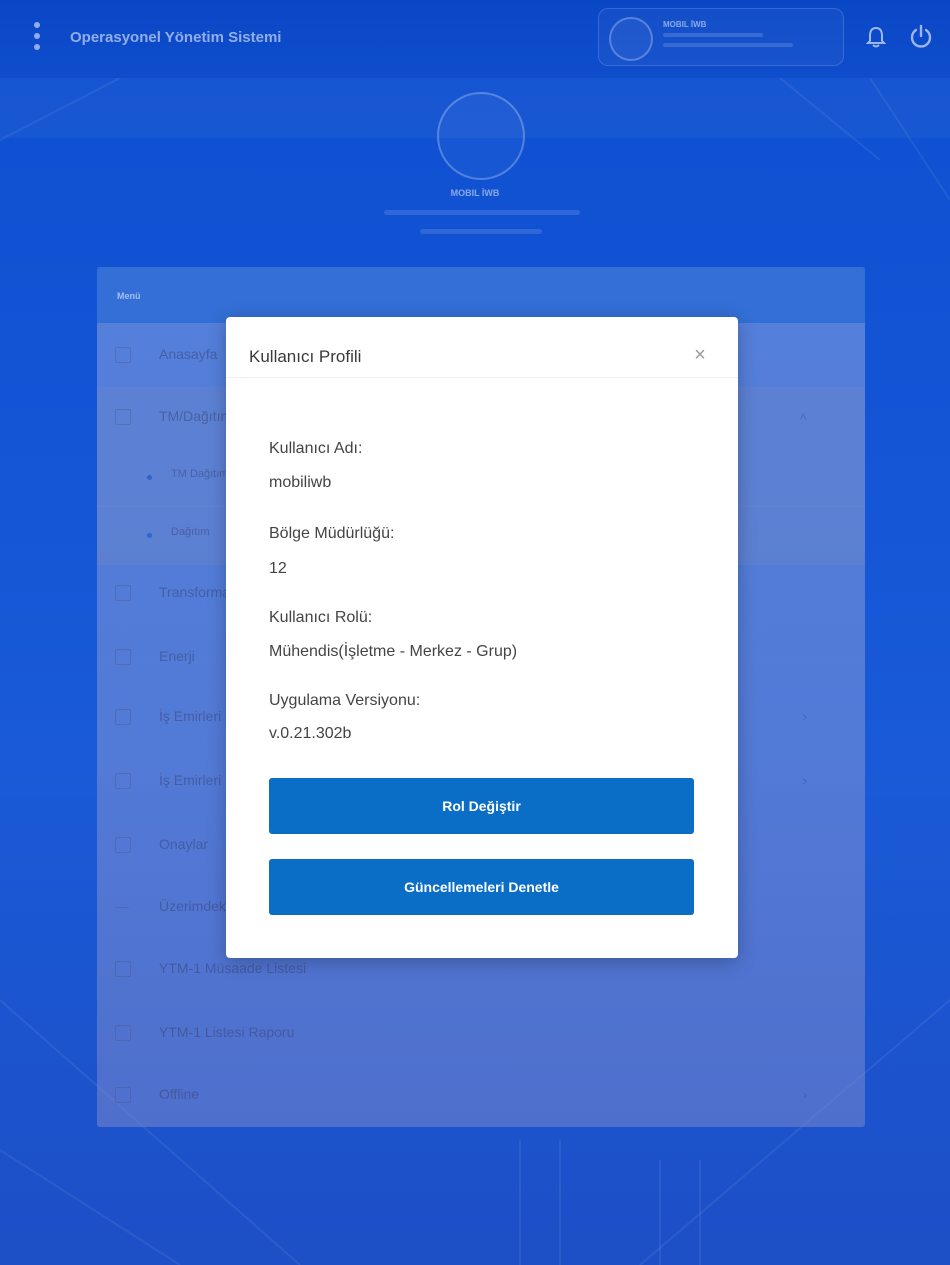  Describe the element at coordinates (123, 845) in the screenshot. I see `check-icon` at that location.